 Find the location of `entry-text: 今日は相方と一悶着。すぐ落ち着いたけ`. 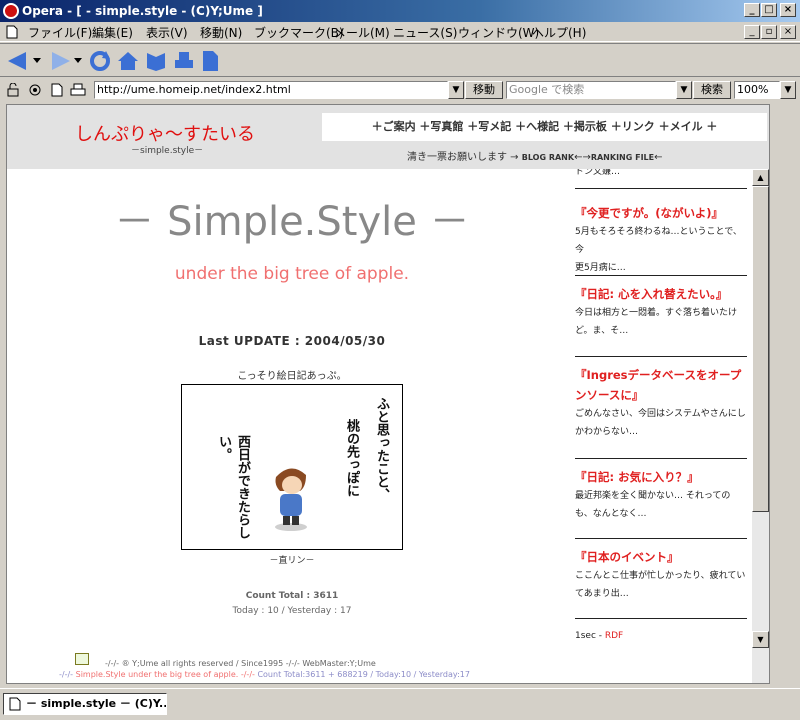

entry-text: 今日は相方と一悶着。すぐ落ち着いたけ is located at coordinates (656, 313).